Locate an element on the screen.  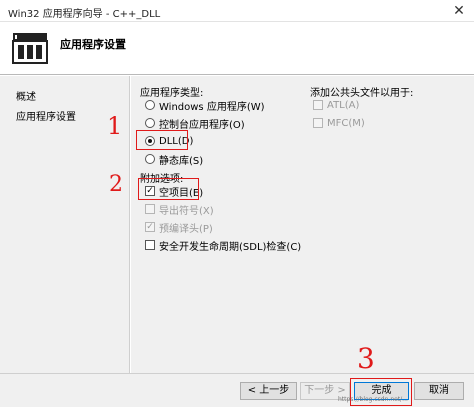
radio-label: 静态库(S) is located at coordinates (181, 161).